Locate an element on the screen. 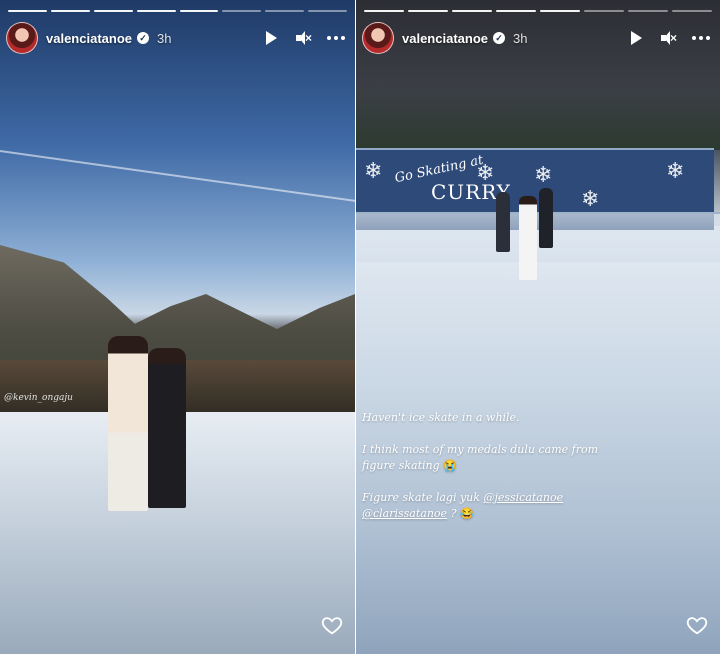 The width and height of the screenshot is (720, 654). couple-photo-subjects is located at coordinates (148, 426).